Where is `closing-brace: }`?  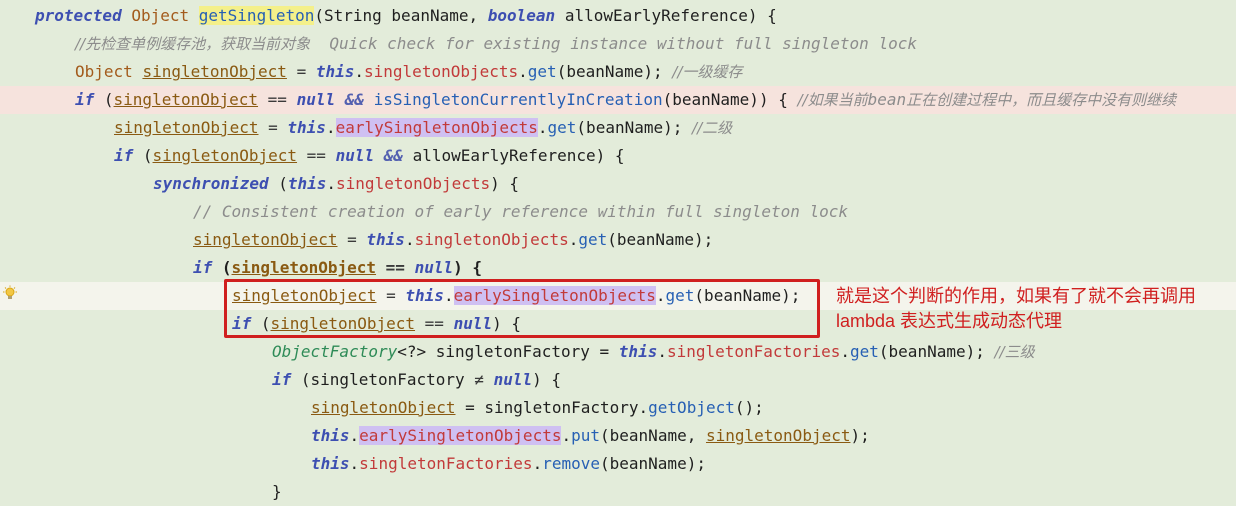 closing-brace: } is located at coordinates (277, 491).